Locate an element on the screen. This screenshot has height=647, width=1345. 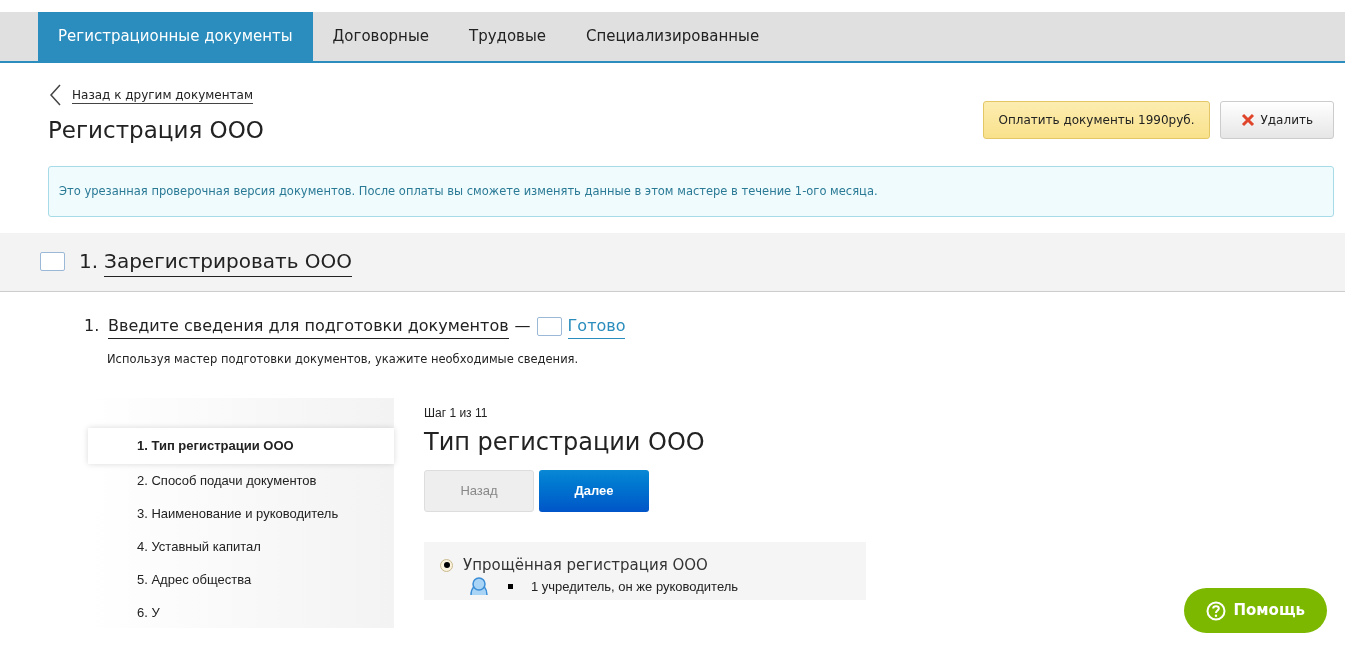
step-counter: Шаг 1 из 11 is located at coordinates (456, 413).